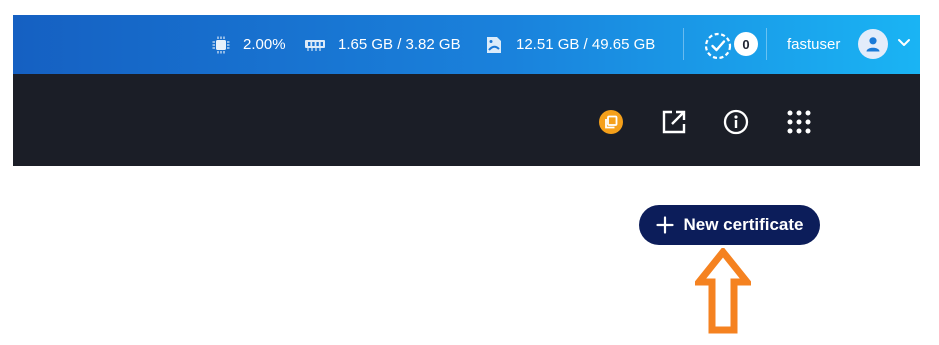 Image resolution: width=939 pixels, height=345 pixels. I want to click on user-menu-toggle, so click(904, 44).